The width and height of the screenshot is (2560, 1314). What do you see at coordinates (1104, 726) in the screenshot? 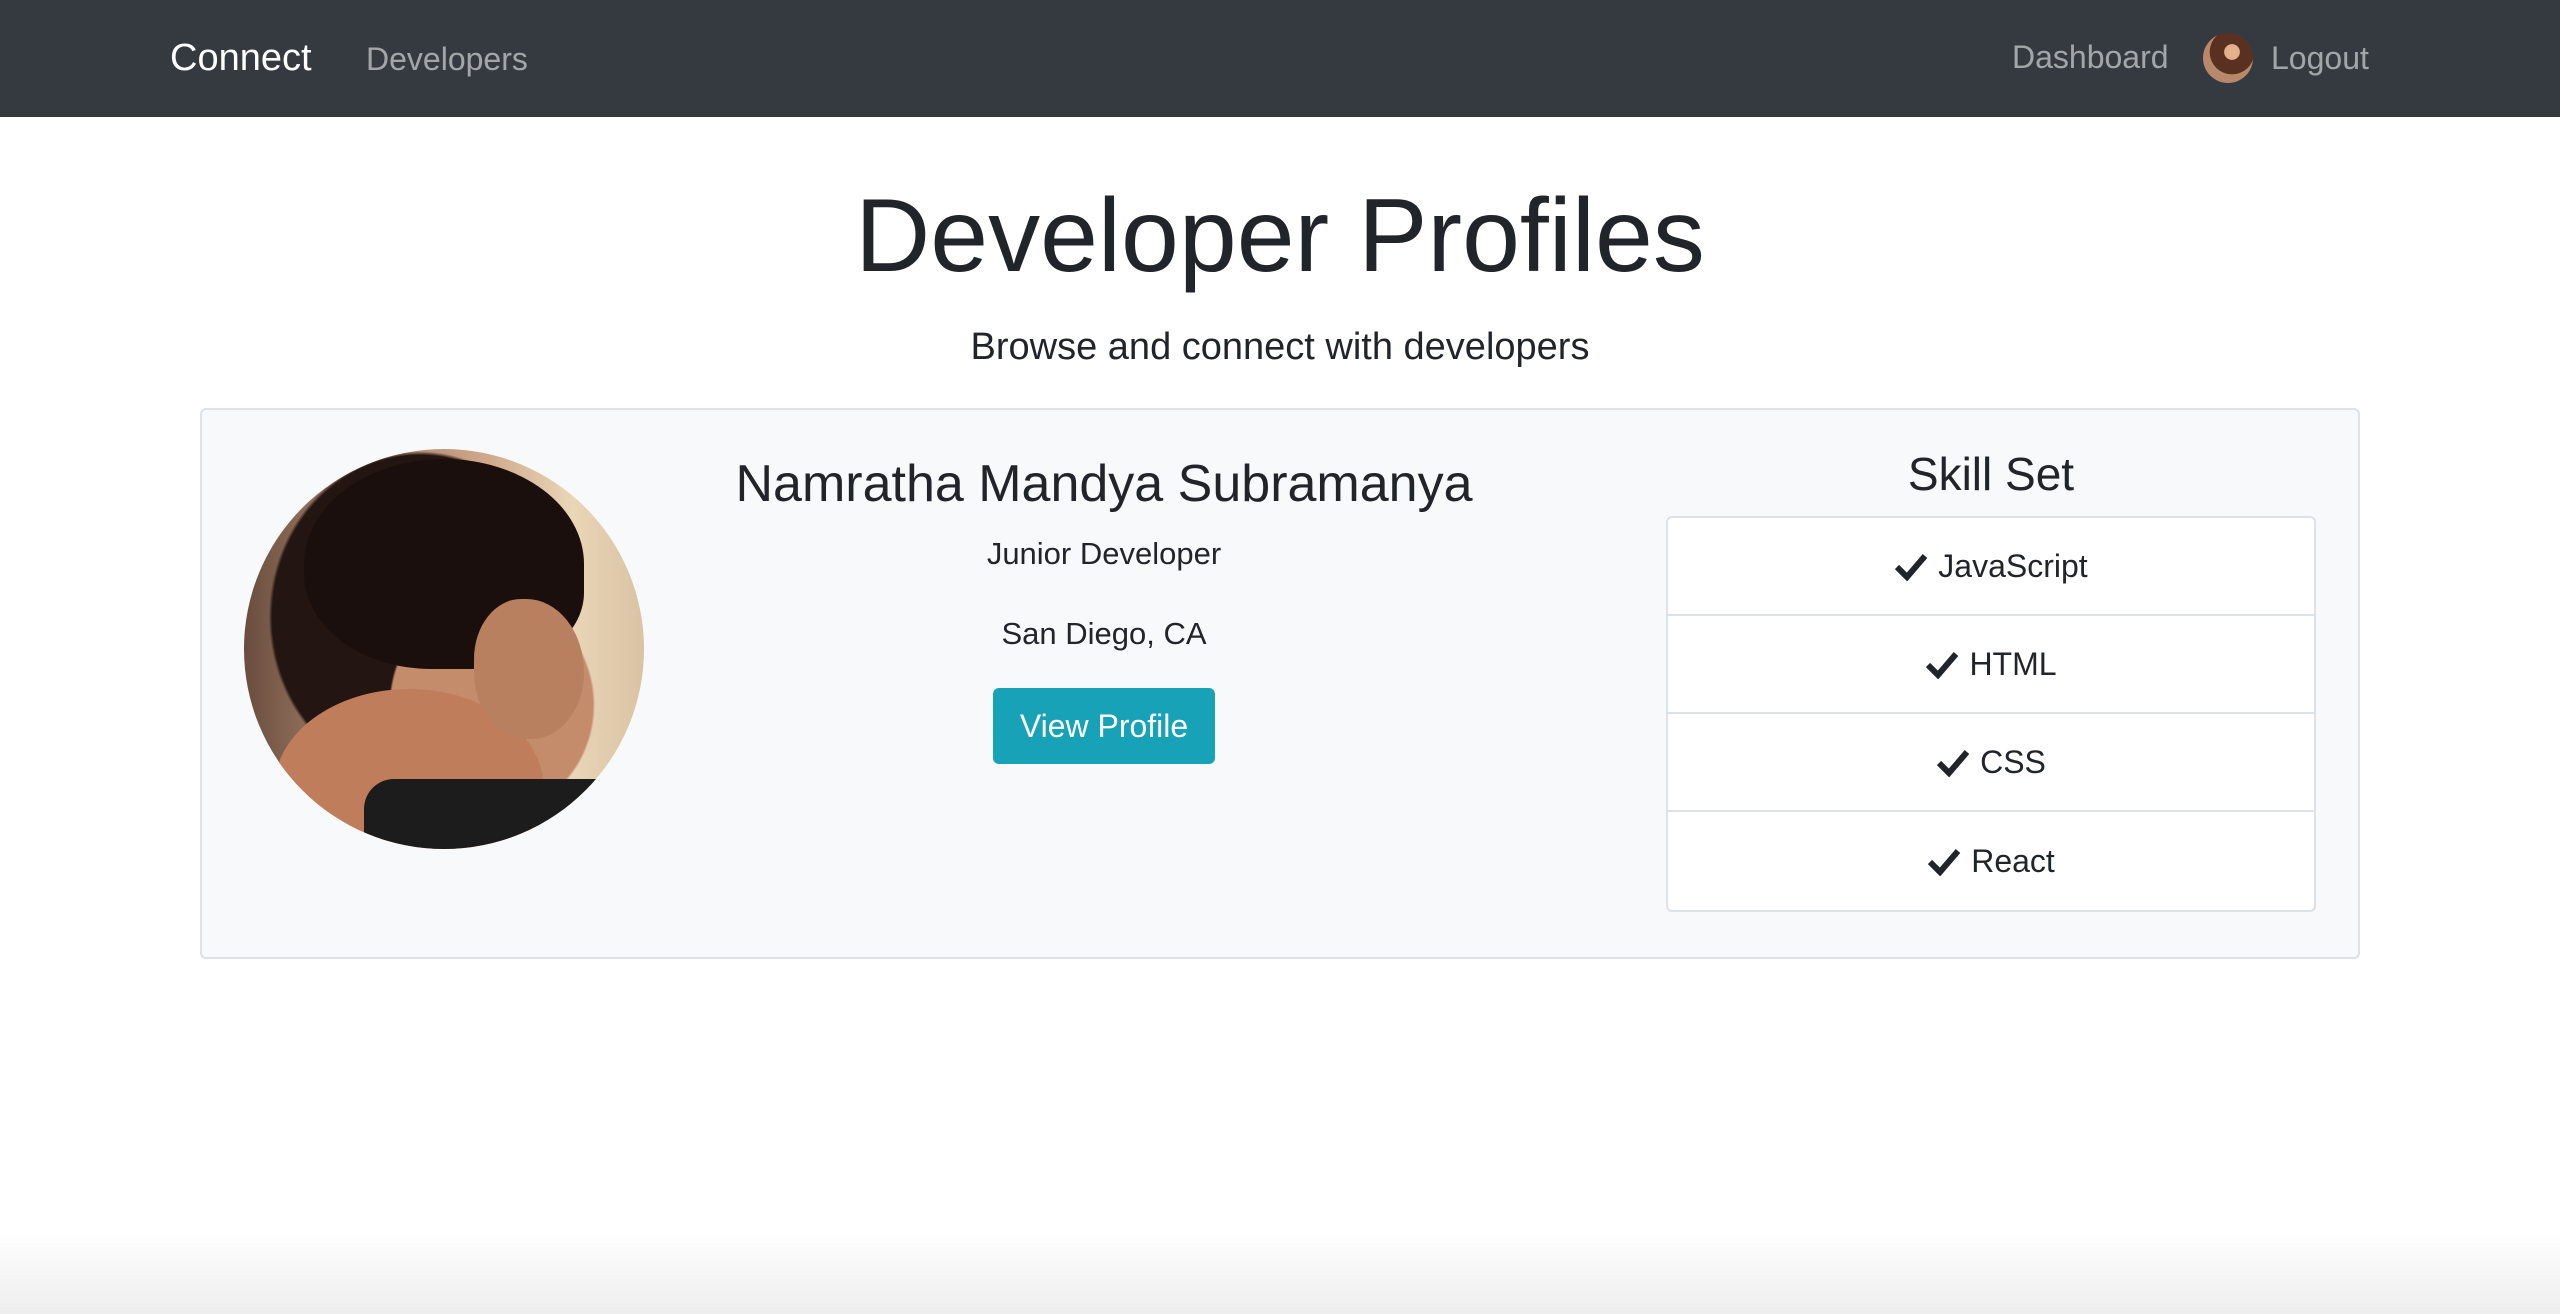
I see `view-profile-button: View Profile` at bounding box center [1104, 726].